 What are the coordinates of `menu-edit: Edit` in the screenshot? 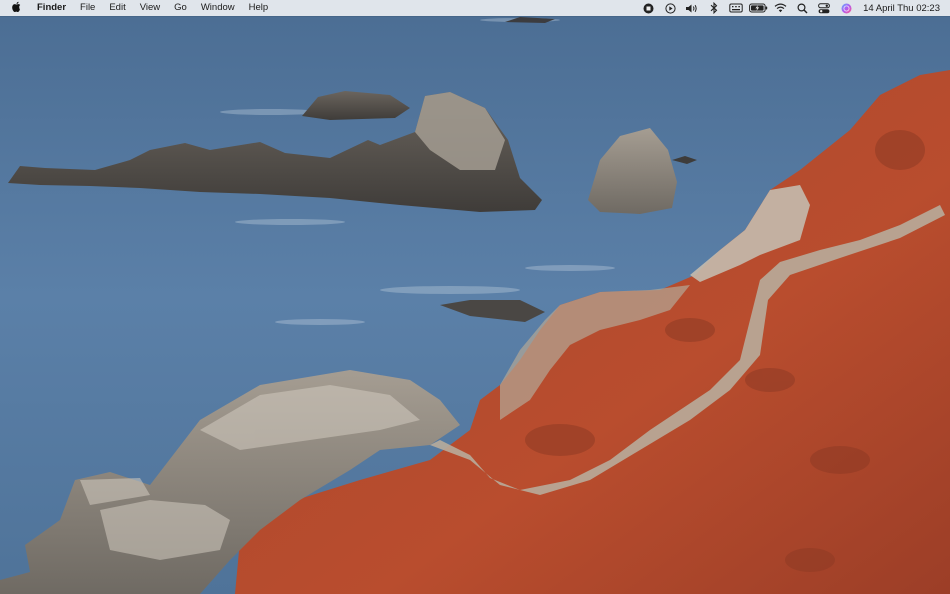 It's located at (117, 8).